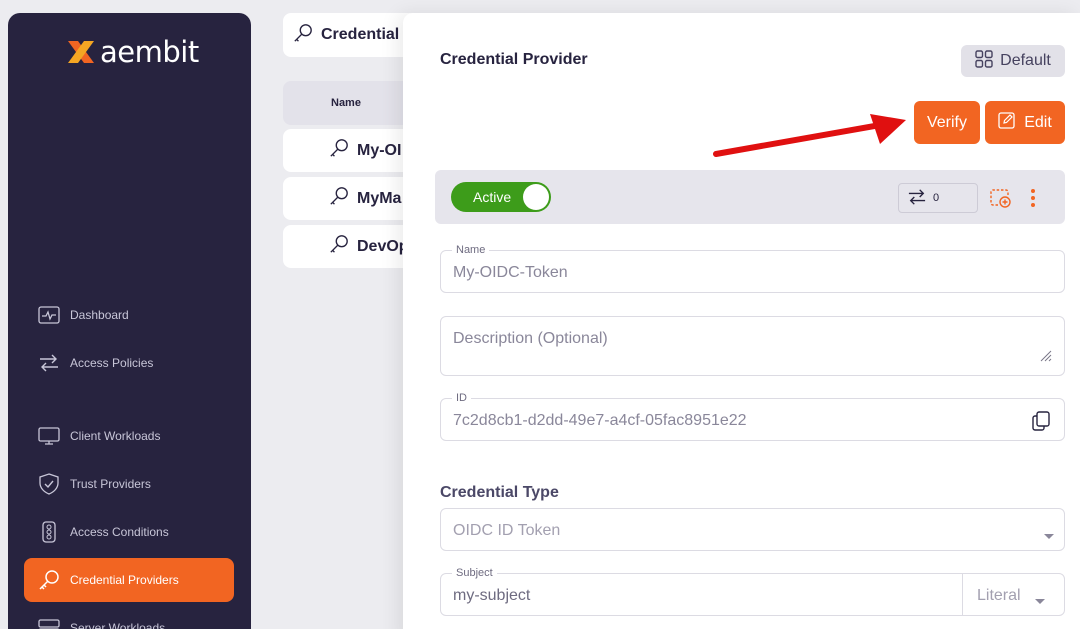  I want to click on sidebar-item-label: Server Workloads, so click(118, 625).